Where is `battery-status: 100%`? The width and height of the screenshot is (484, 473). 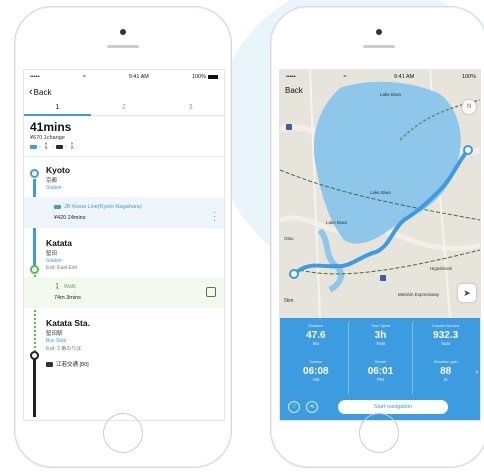 battery-status: 100% is located at coordinates (205, 77).